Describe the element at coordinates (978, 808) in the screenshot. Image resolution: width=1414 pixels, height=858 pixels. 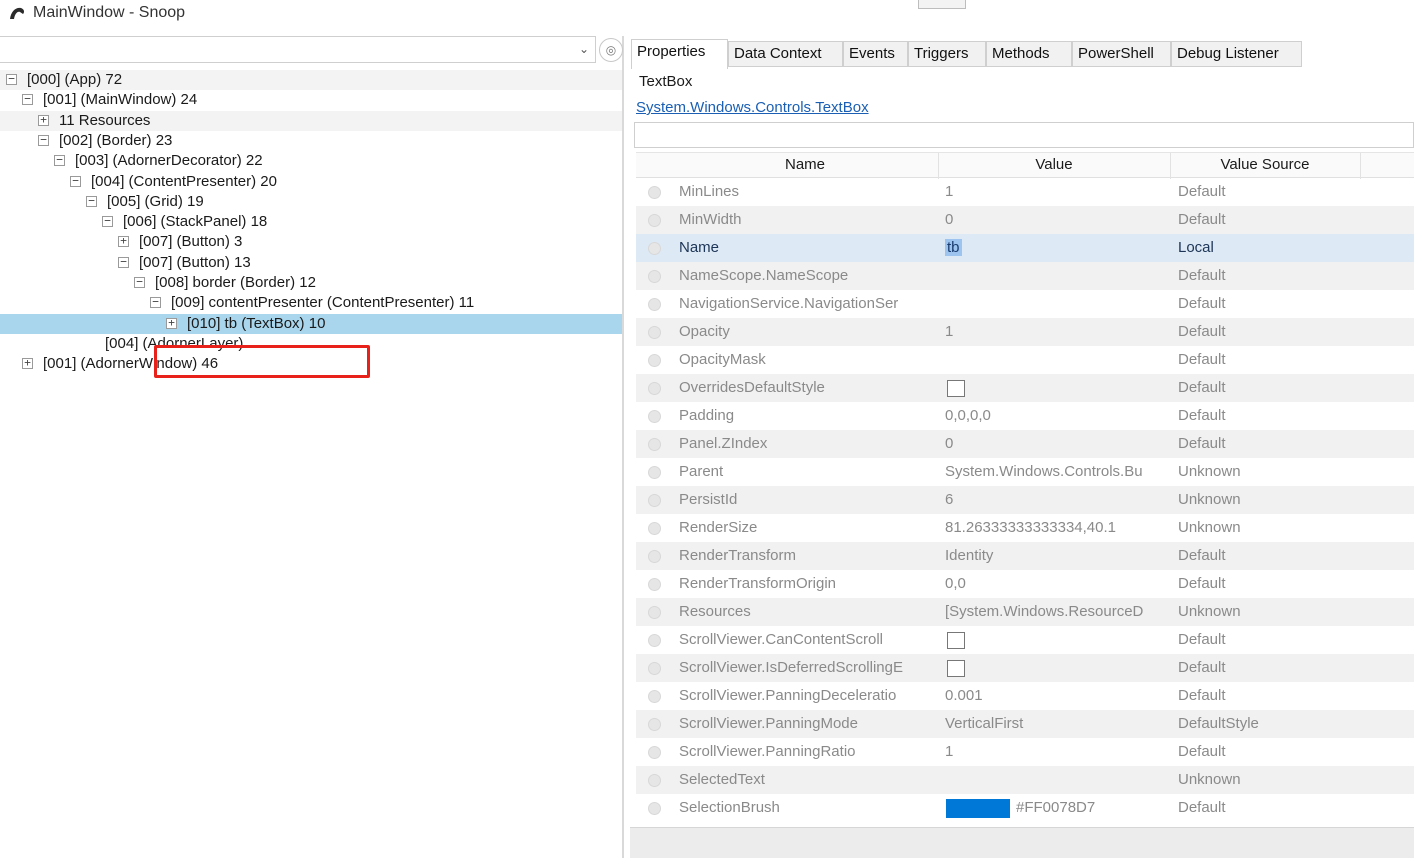
I see `color-swatch` at that location.